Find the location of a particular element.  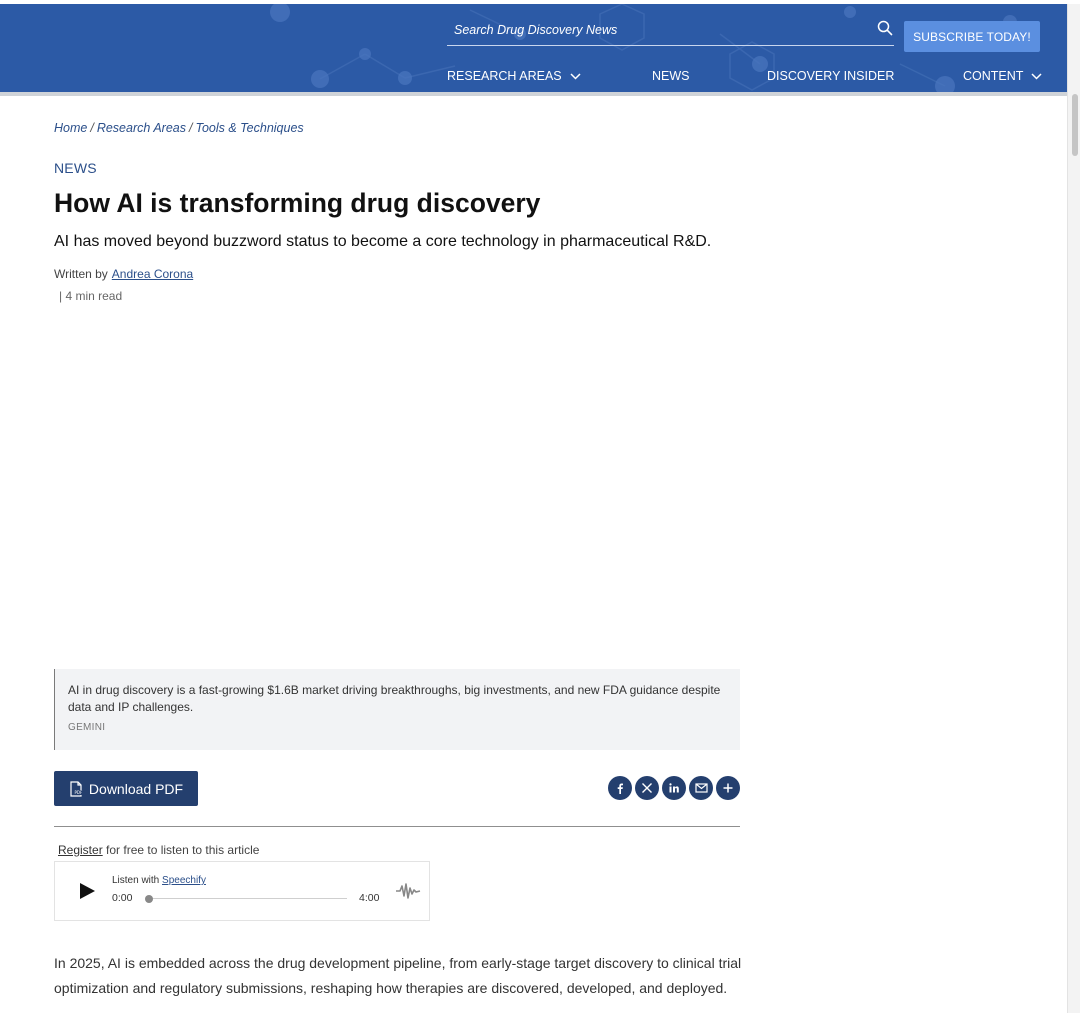

x-icon is located at coordinates (647, 788).